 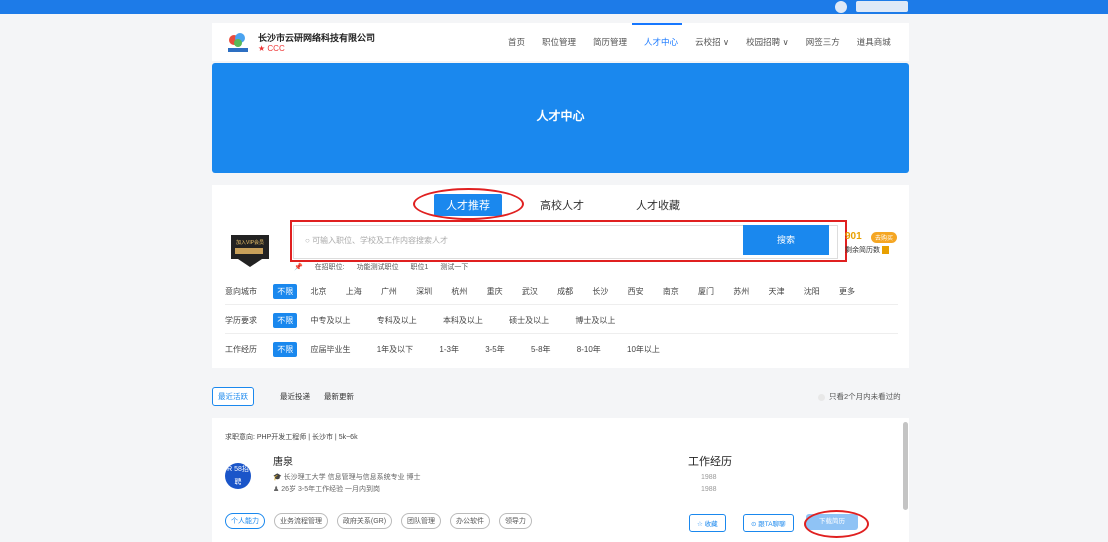 I want to click on history-item: 测试一下, so click(x=454, y=267).